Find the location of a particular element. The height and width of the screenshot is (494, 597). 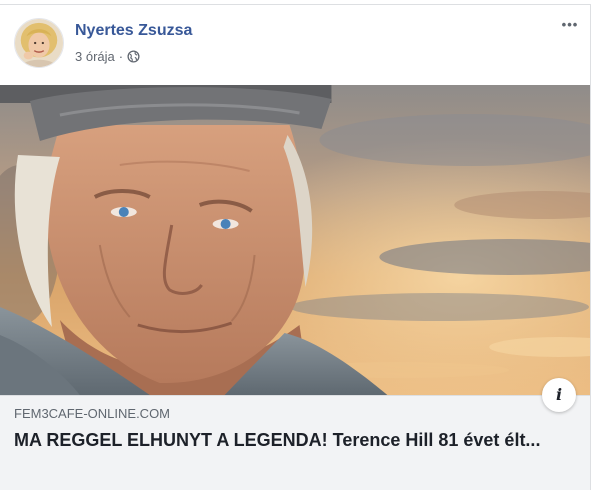

author-avatar is located at coordinates (39, 43).